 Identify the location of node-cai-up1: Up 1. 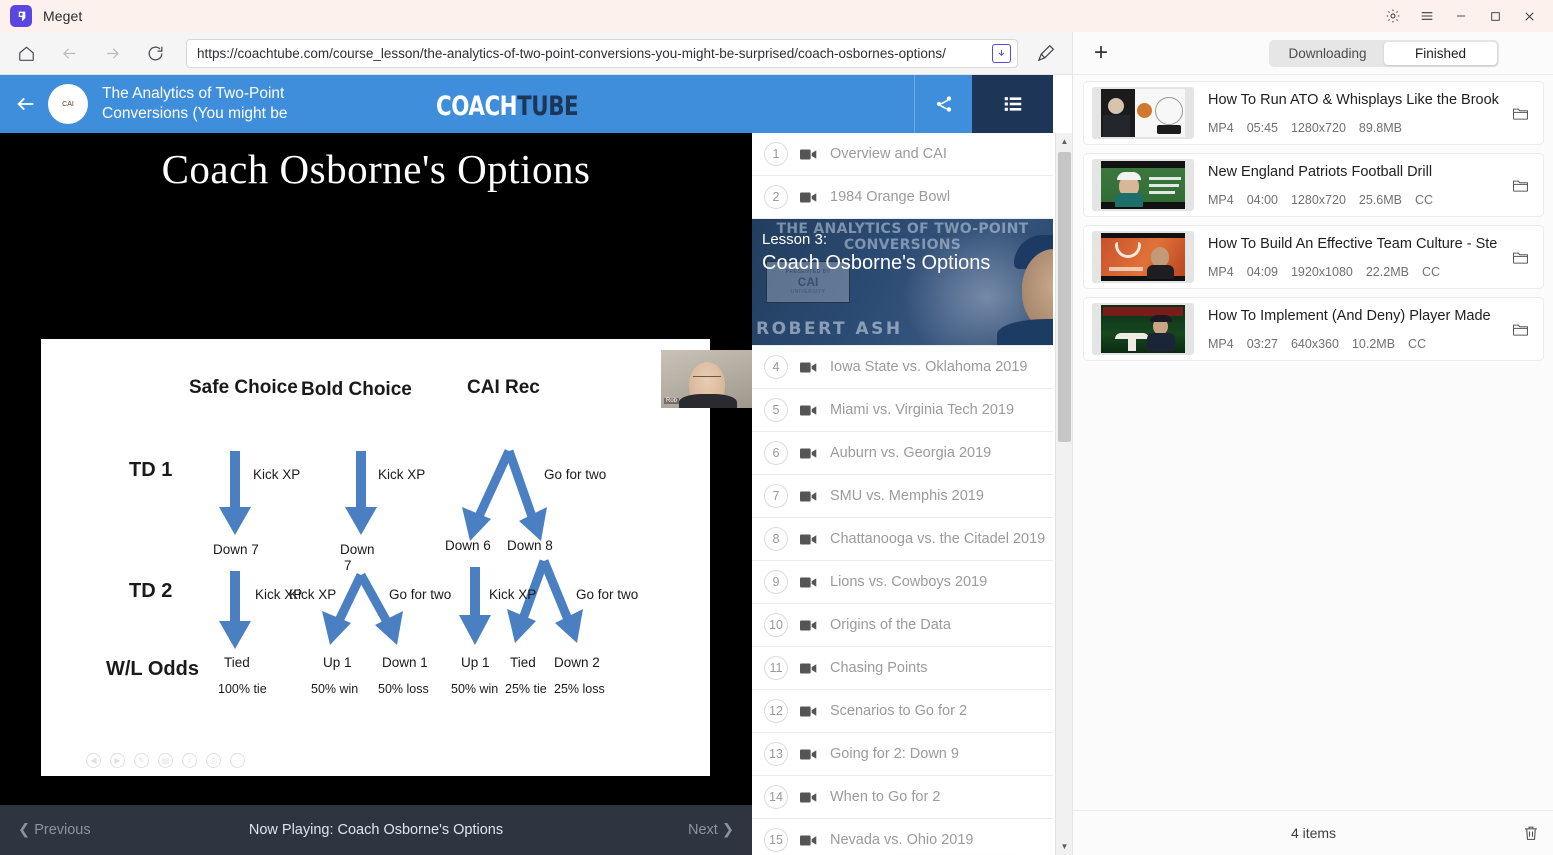
(475, 662).